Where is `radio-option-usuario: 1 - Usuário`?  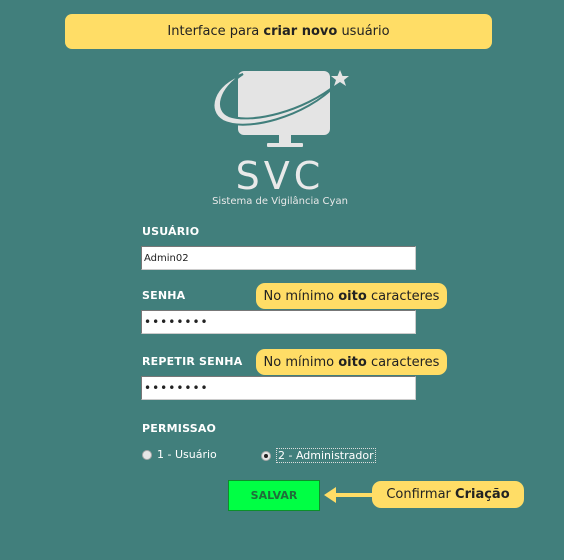
radio-option-usuario: 1 - Usuário is located at coordinates (179, 454).